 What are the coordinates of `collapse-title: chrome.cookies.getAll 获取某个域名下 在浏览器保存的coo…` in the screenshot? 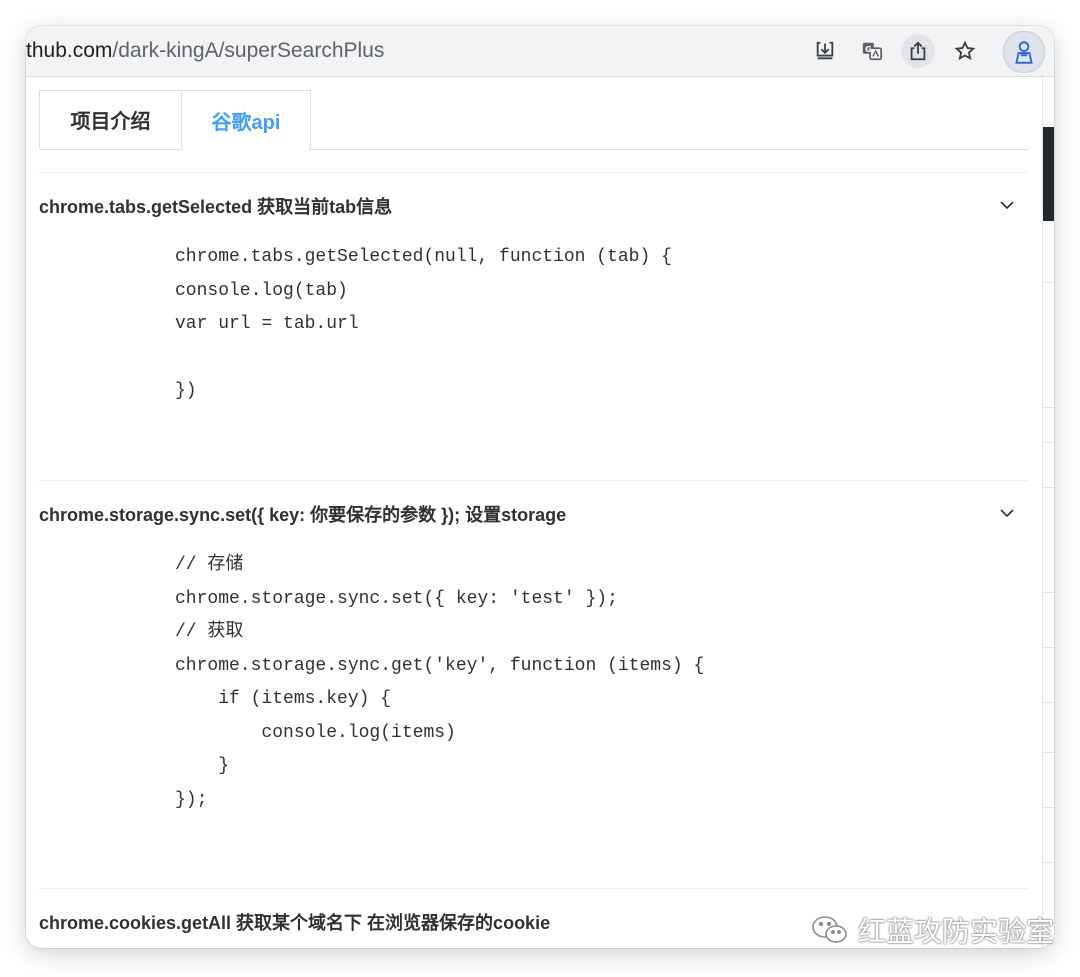 It's located at (295, 923).